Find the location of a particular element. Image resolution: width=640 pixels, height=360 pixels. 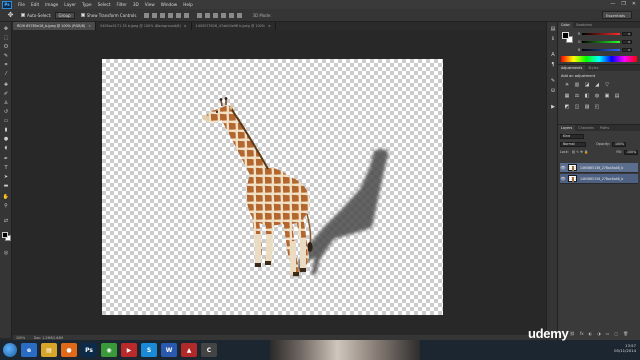

menu-help: Help is located at coordinates (188, 4).